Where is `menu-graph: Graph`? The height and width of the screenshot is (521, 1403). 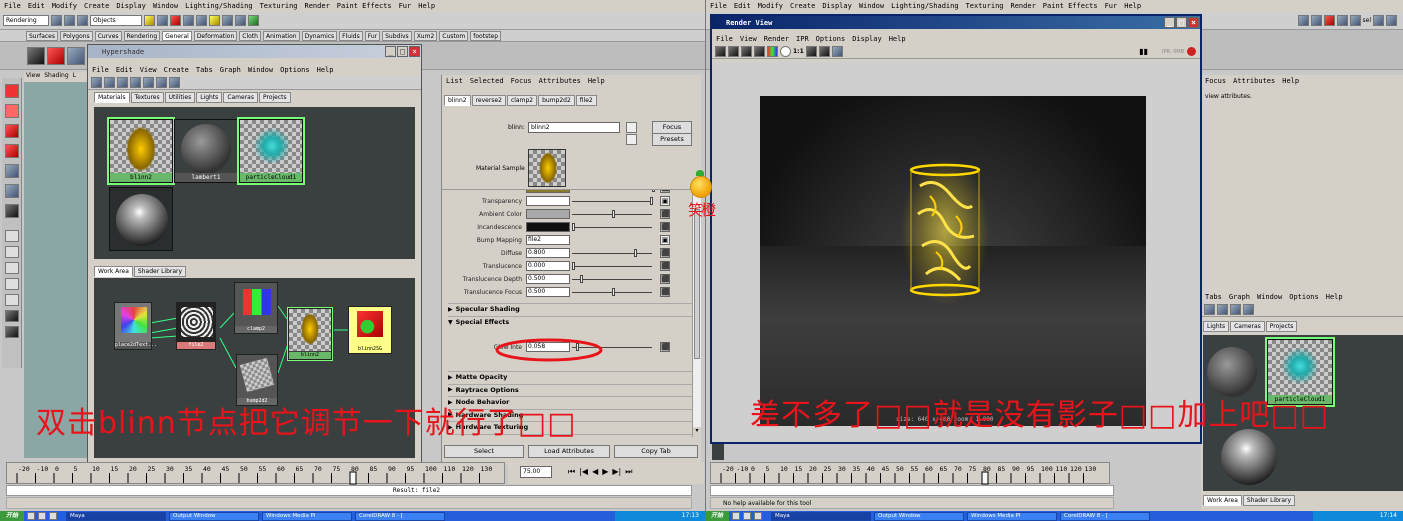 menu-graph: Graph is located at coordinates (1239, 297).